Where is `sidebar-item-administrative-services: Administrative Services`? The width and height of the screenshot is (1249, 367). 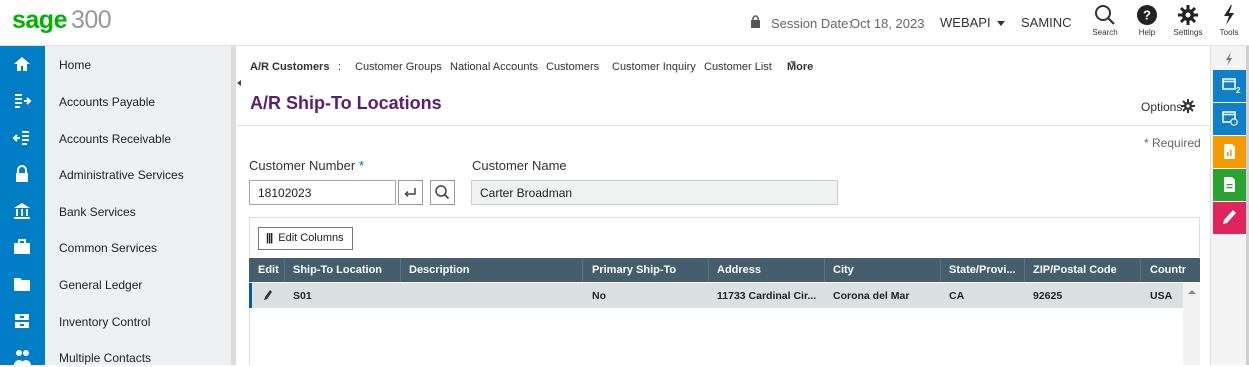
sidebar-item-administrative-services: Administrative Services is located at coordinates (121, 175).